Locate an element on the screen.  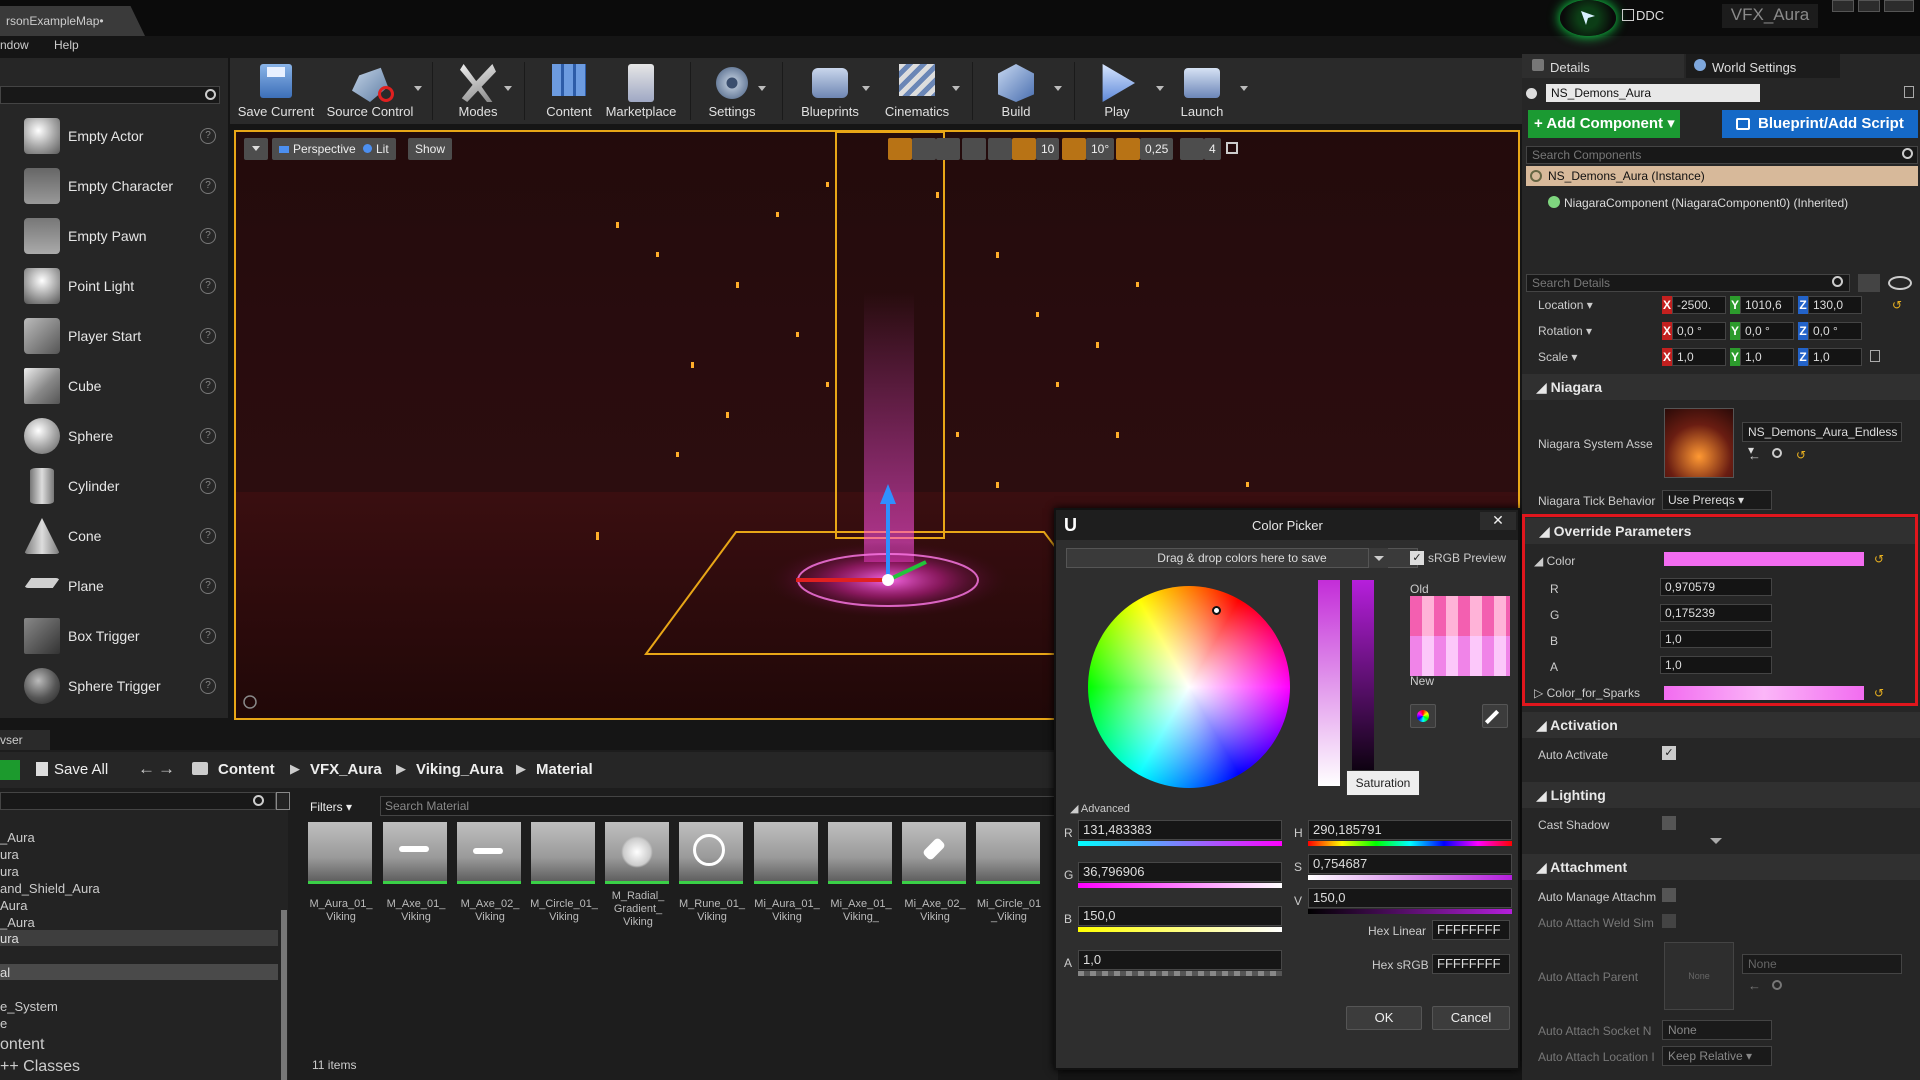
location-y-input: 1010,6 is located at coordinates (1767, 305).